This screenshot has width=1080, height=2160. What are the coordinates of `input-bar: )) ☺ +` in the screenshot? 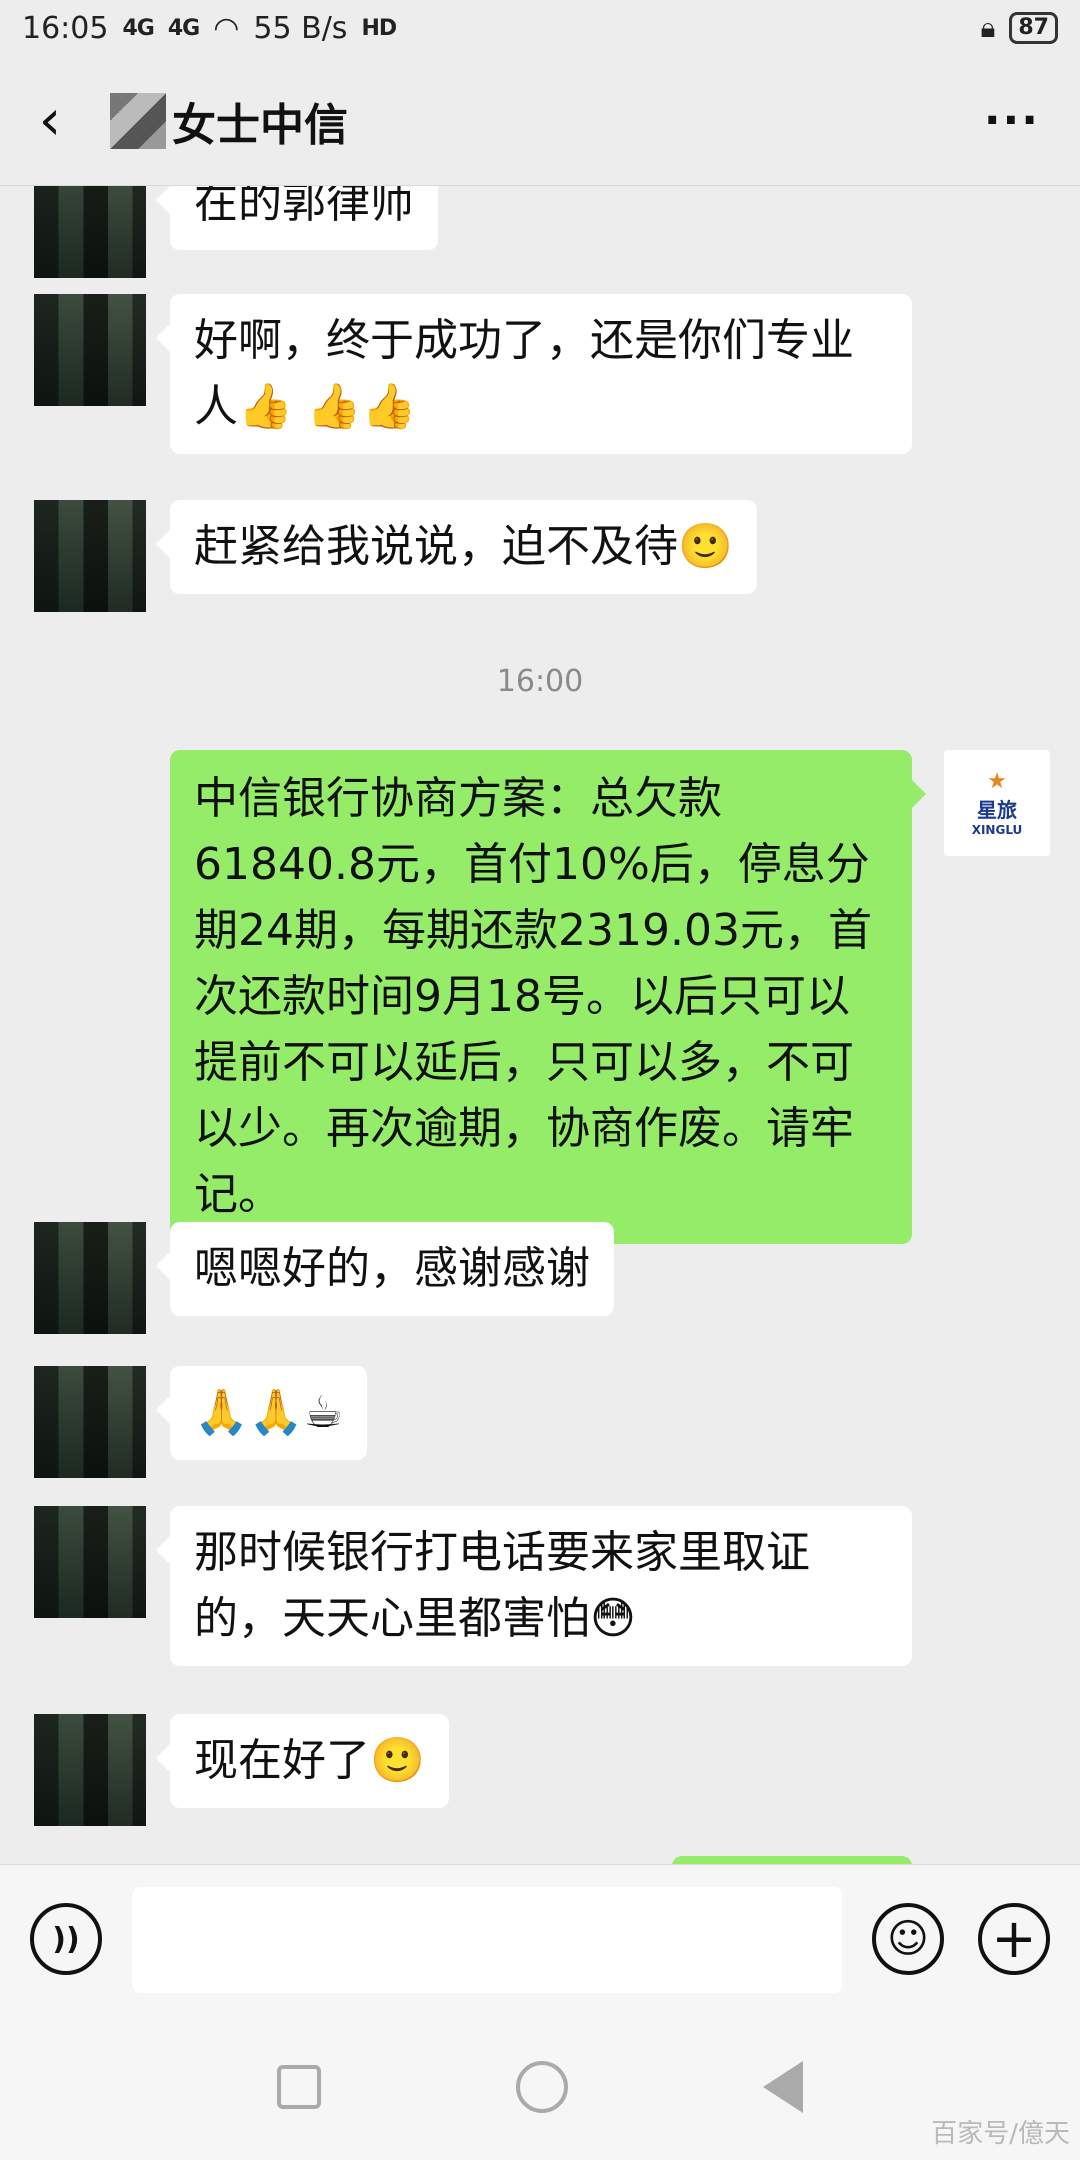 It's located at (540, 1939).